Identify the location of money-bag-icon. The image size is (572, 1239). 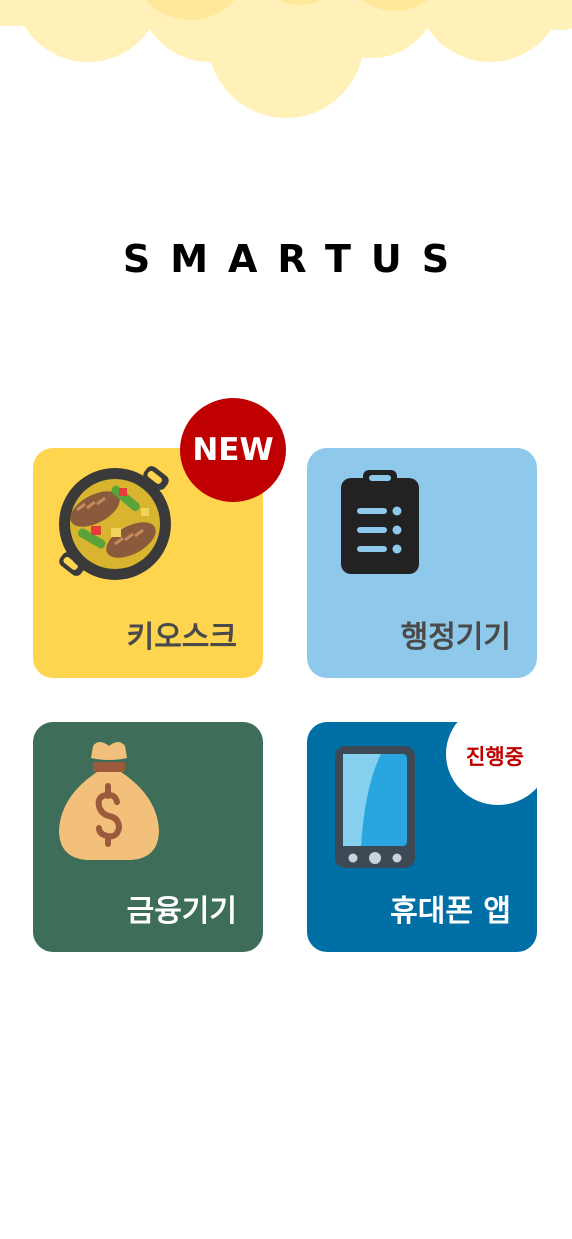
(109, 801).